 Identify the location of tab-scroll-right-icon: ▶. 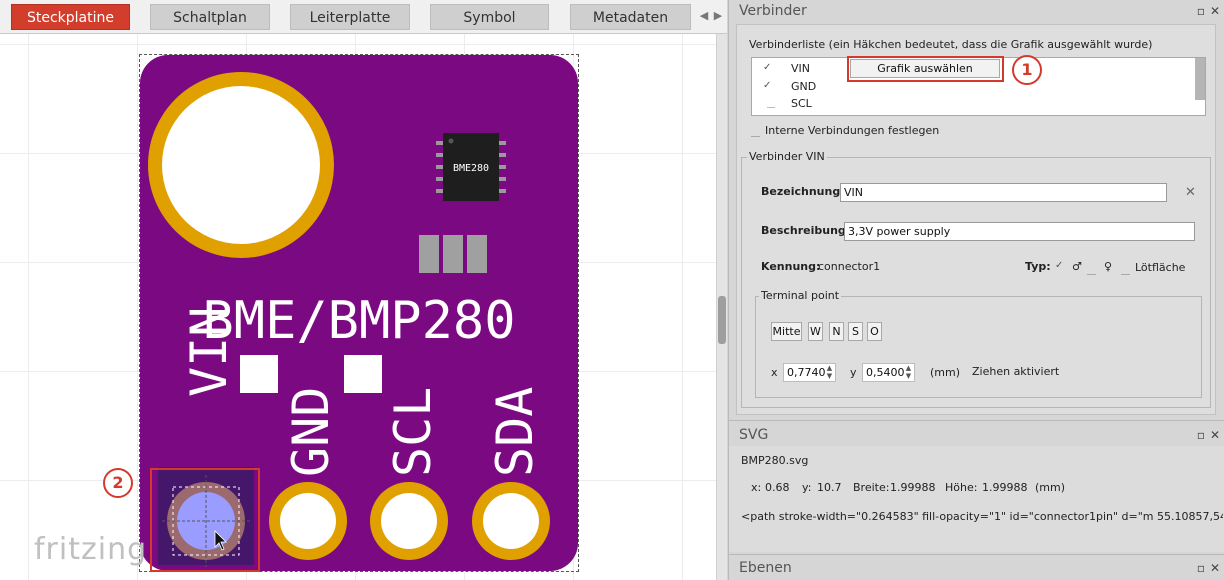
(718, 16).